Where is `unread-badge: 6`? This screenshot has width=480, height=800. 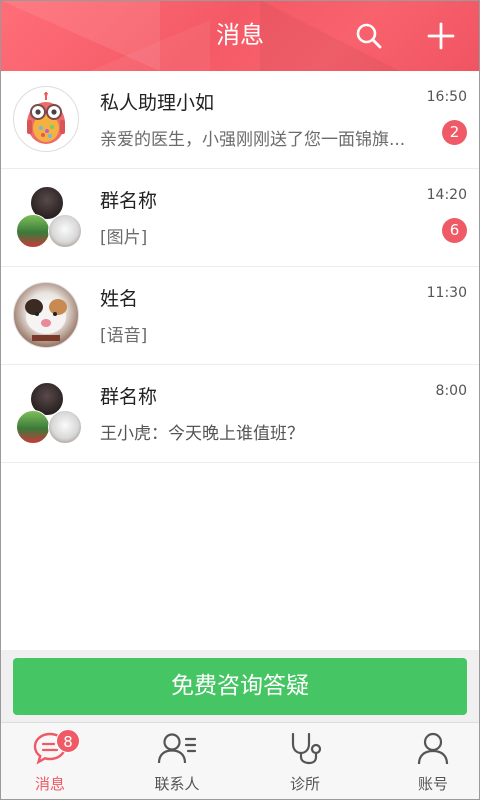
unread-badge: 6 is located at coordinates (454, 230).